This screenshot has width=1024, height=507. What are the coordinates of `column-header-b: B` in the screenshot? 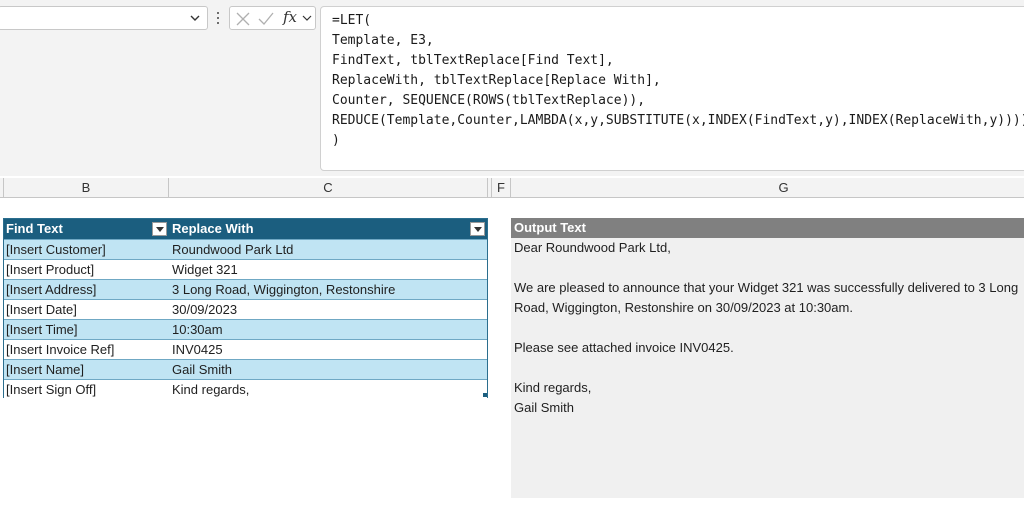 It's located at (86, 188).